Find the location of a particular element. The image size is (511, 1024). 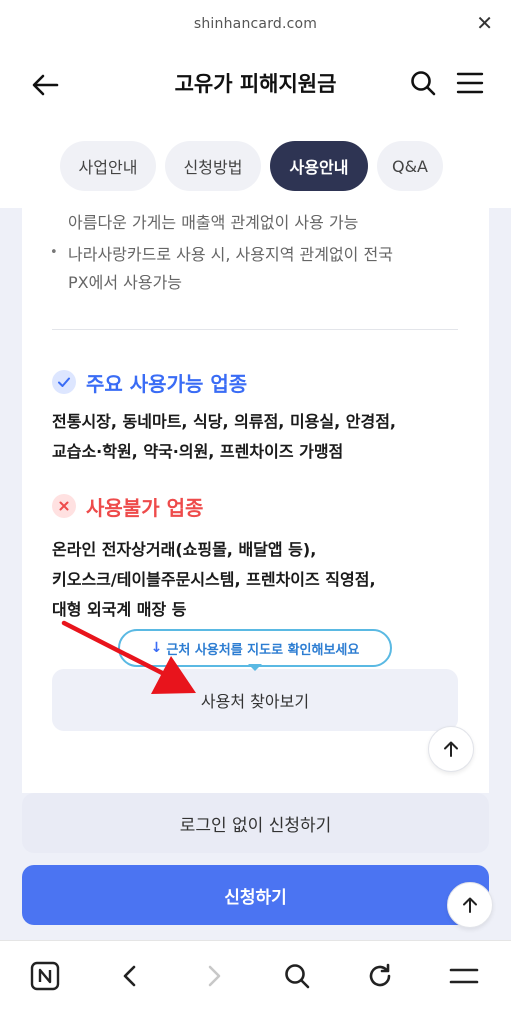

down-arrow-icon: ↓ is located at coordinates (156, 648).